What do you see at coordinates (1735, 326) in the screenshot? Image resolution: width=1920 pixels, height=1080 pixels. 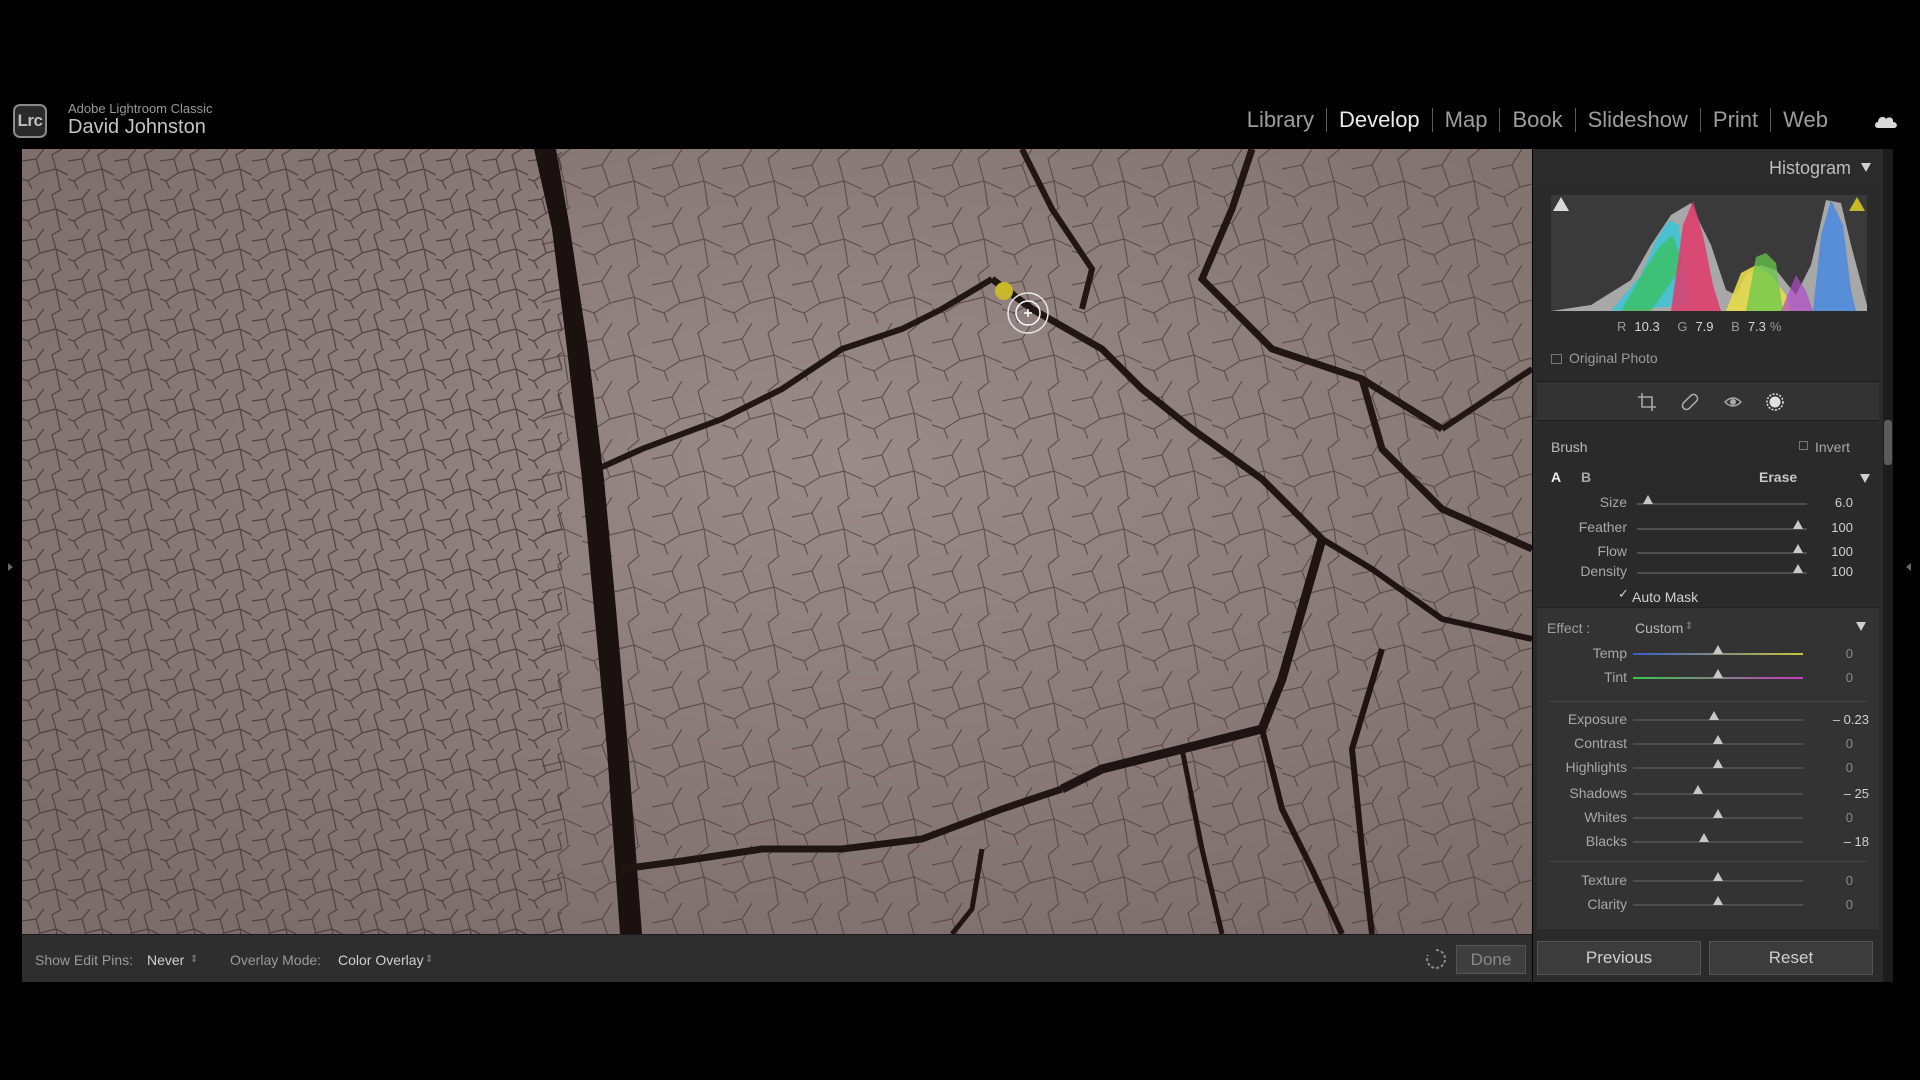 I see `b-label: B` at bounding box center [1735, 326].